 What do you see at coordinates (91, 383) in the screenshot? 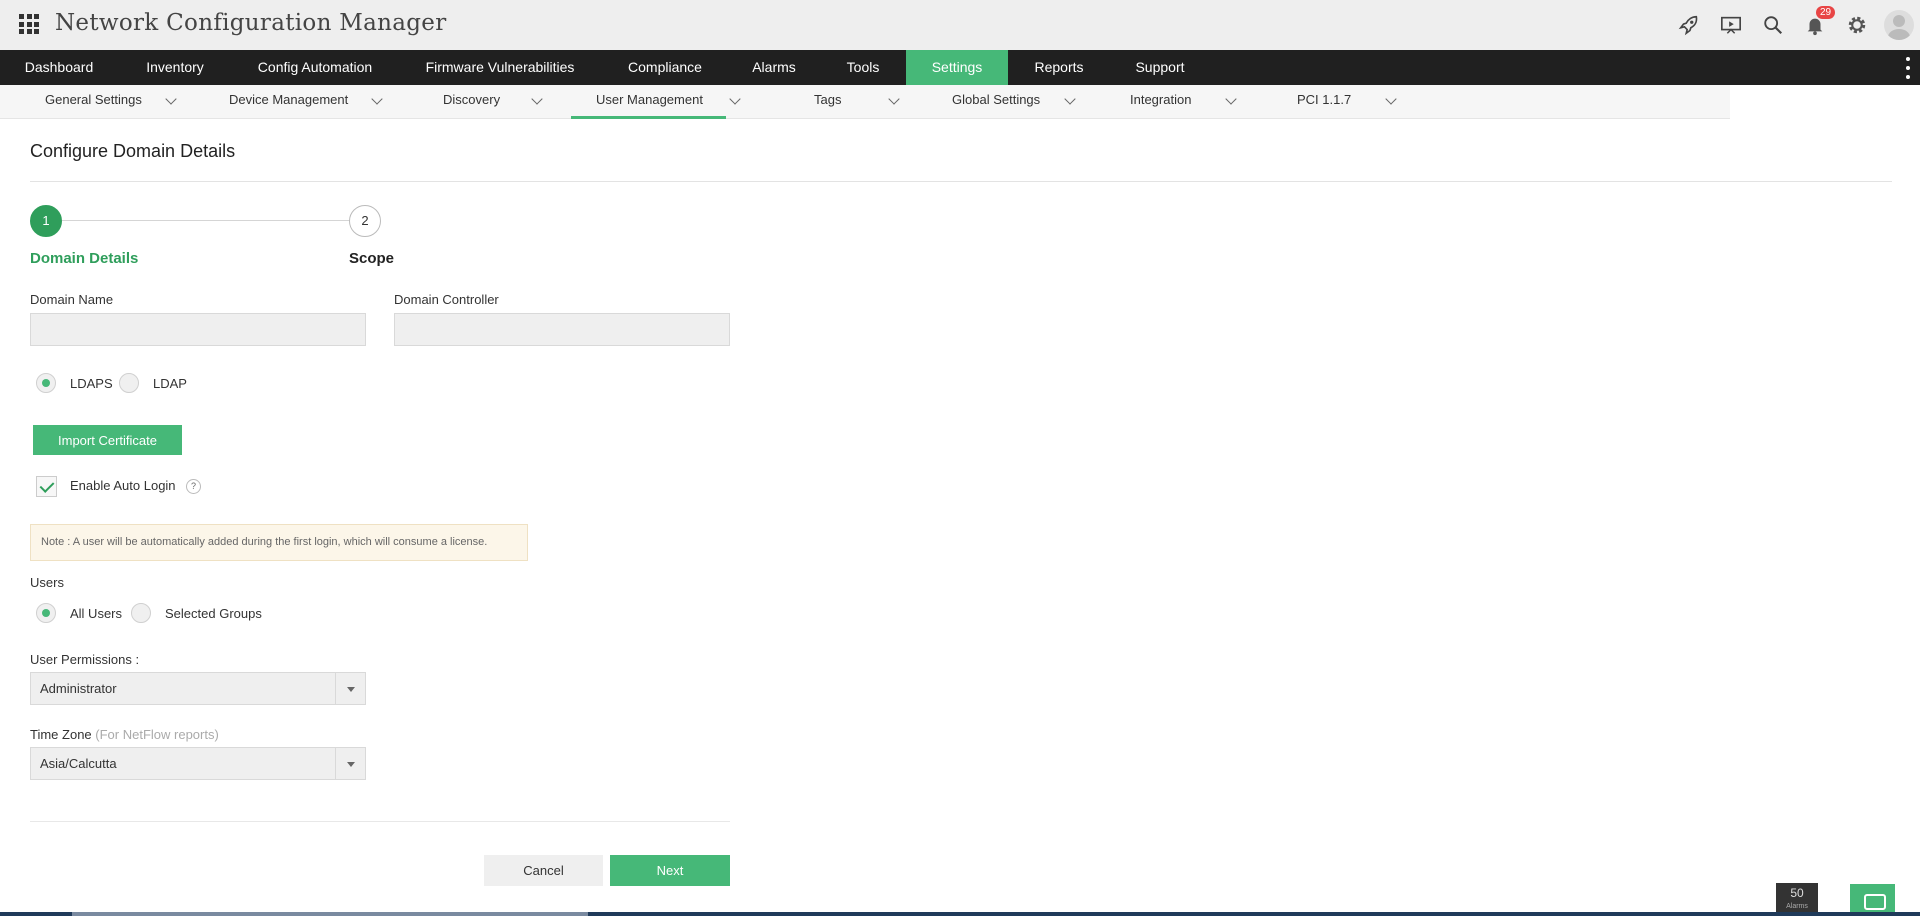
I see `ldaps-radio-label: LDAPS` at bounding box center [91, 383].